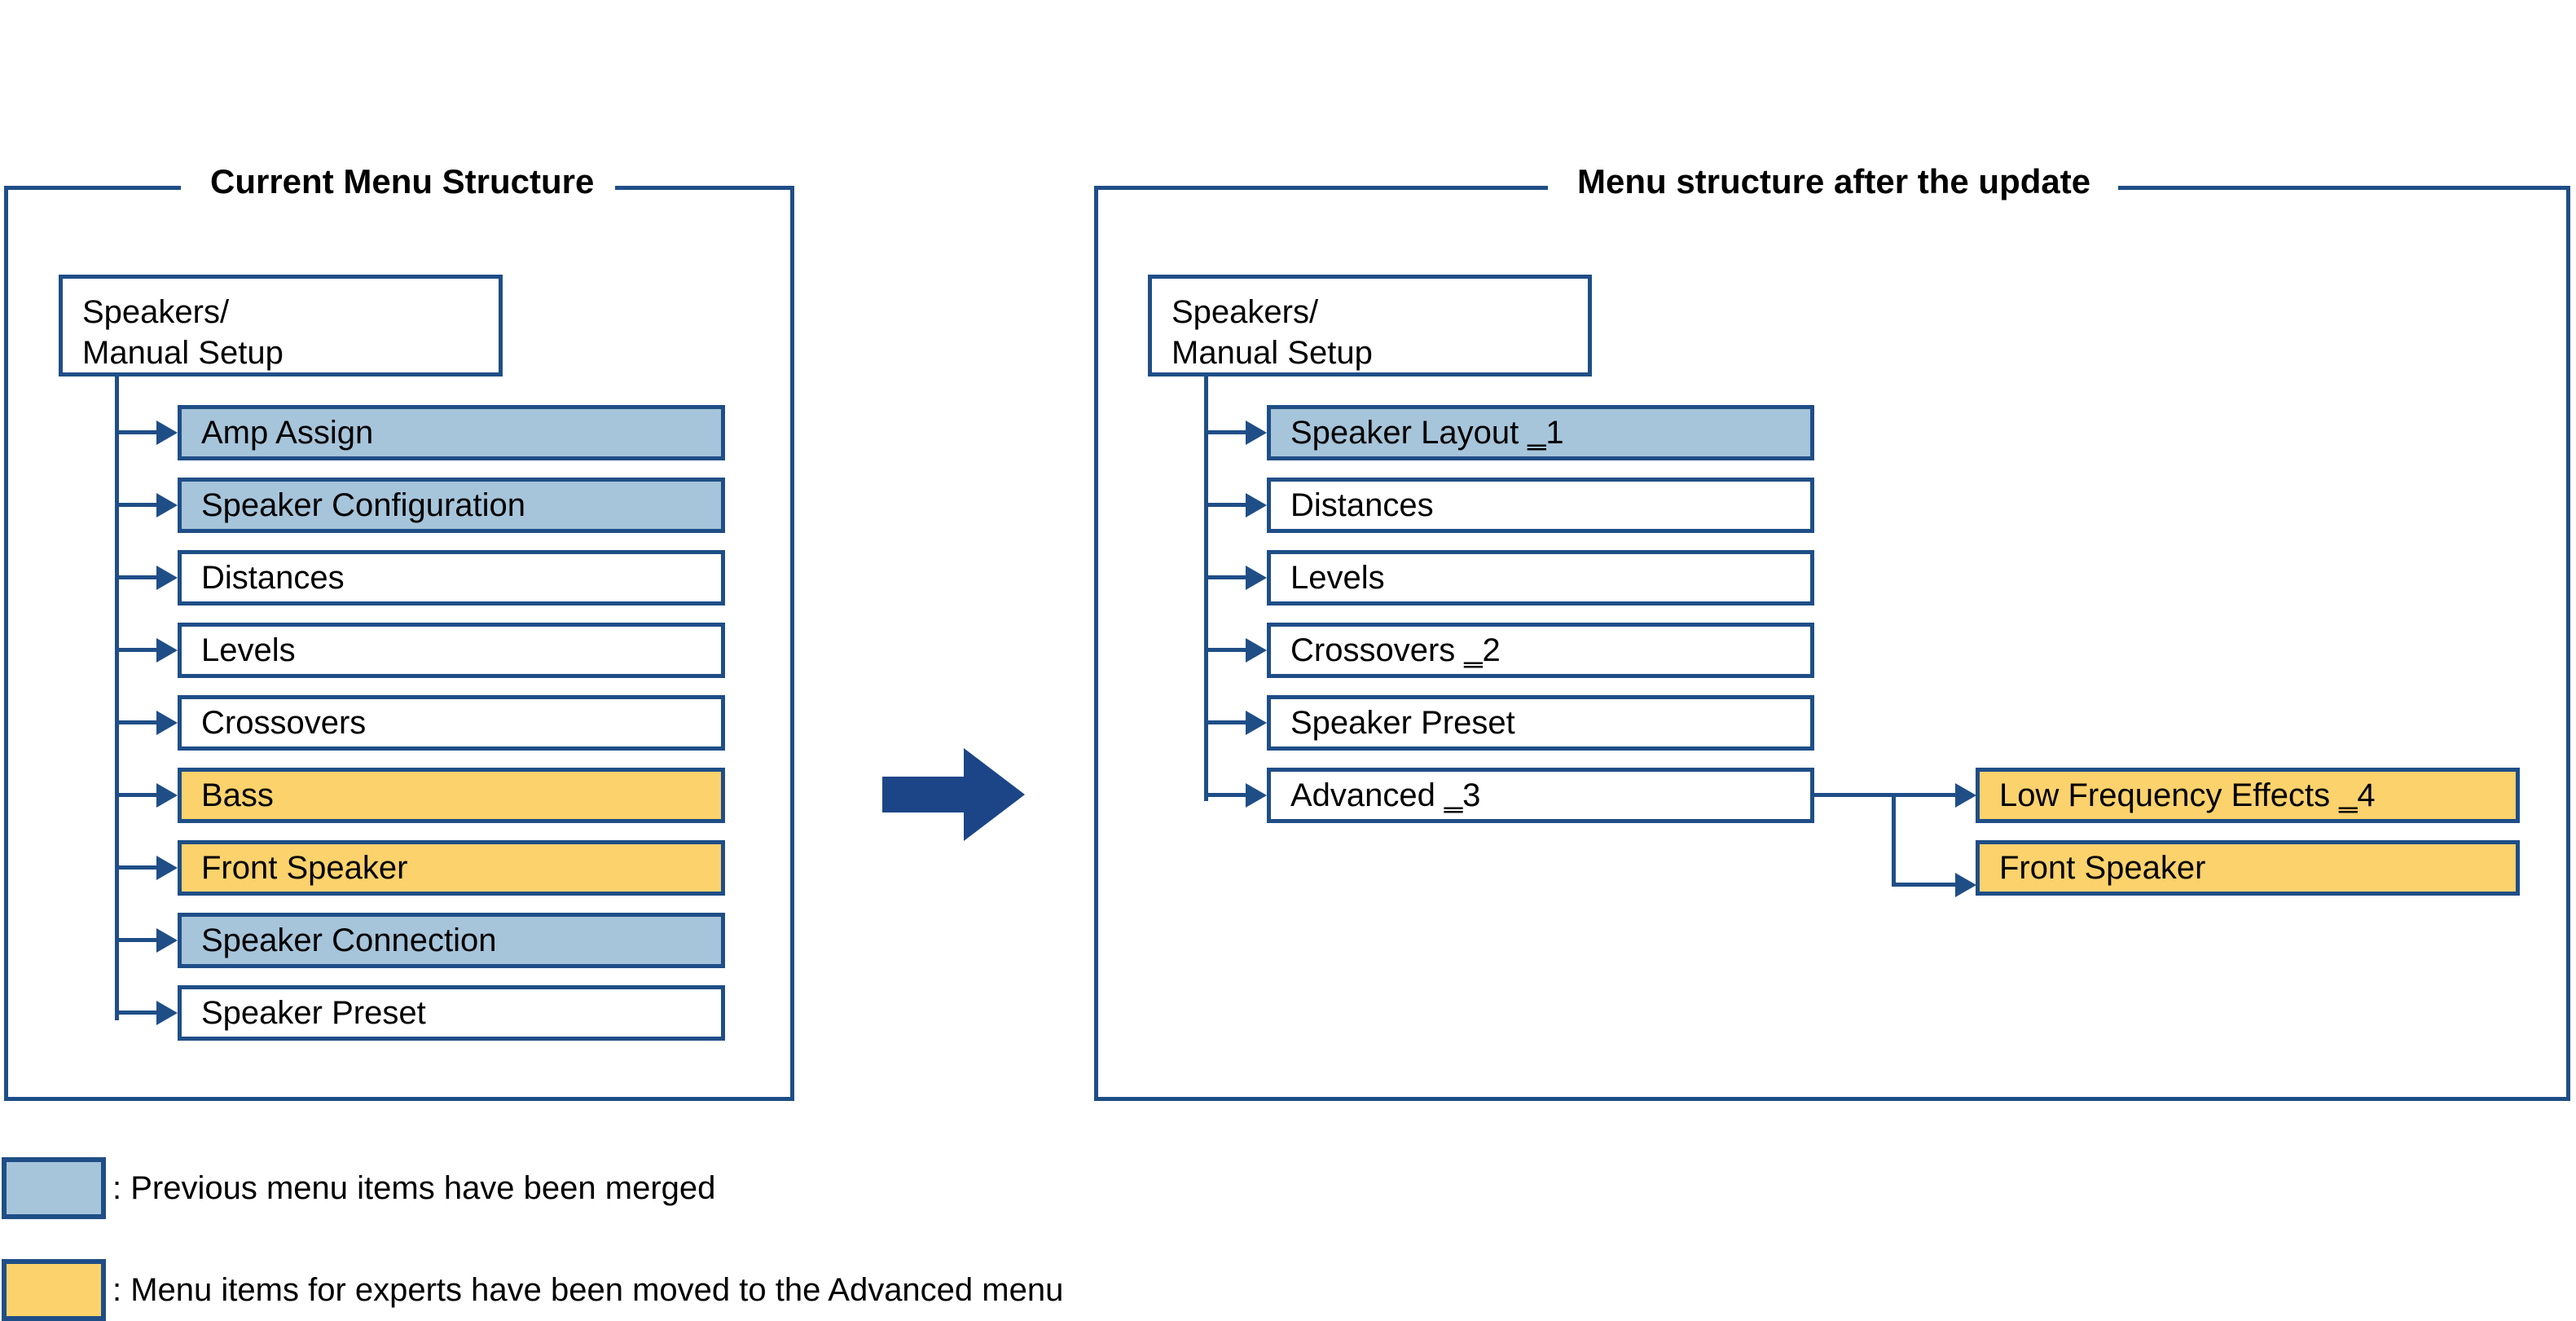 This screenshot has height=1321, width=2576. Describe the element at coordinates (287, 432) in the screenshot. I see `left-item-0-label: Amp Assign` at that location.